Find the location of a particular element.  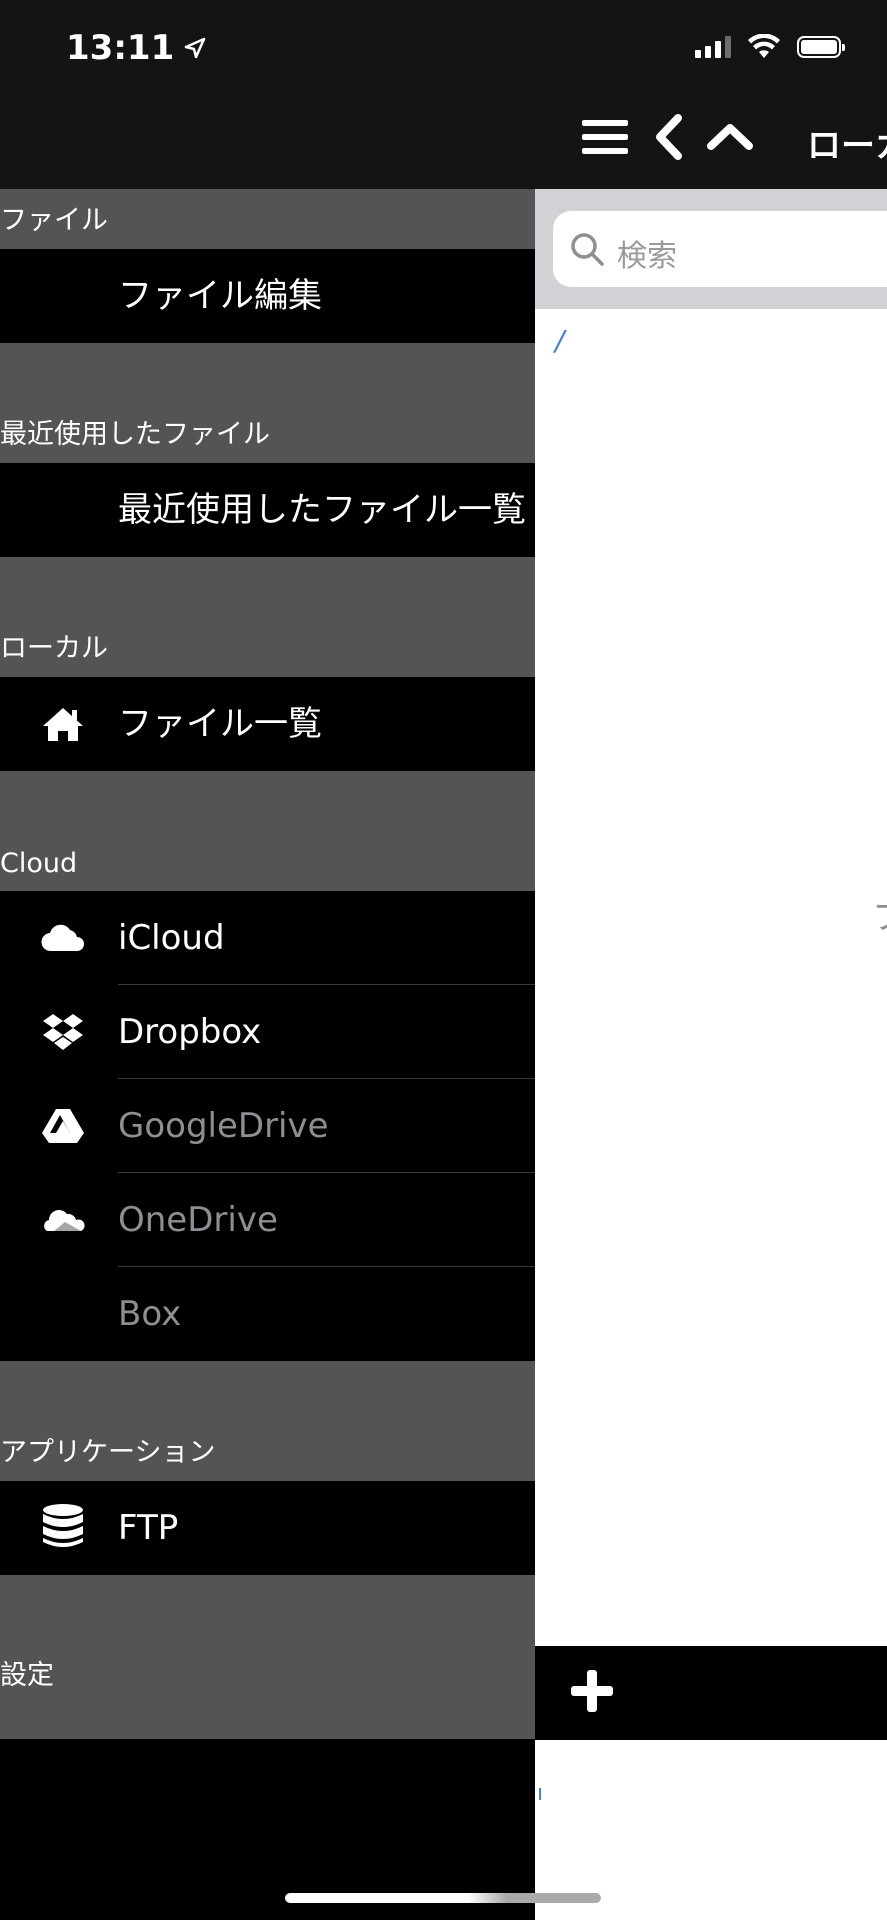

location-arrow-icon is located at coordinates (195, 48).